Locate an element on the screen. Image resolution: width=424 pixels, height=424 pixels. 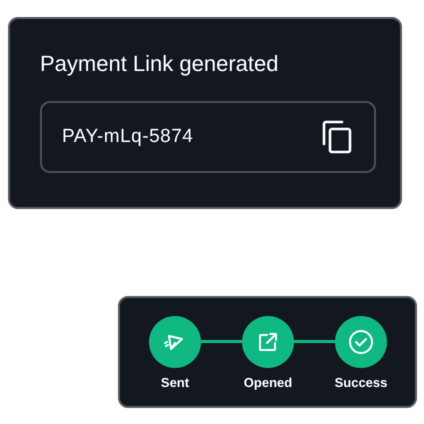
step-label: Sent is located at coordinates (175, 383).